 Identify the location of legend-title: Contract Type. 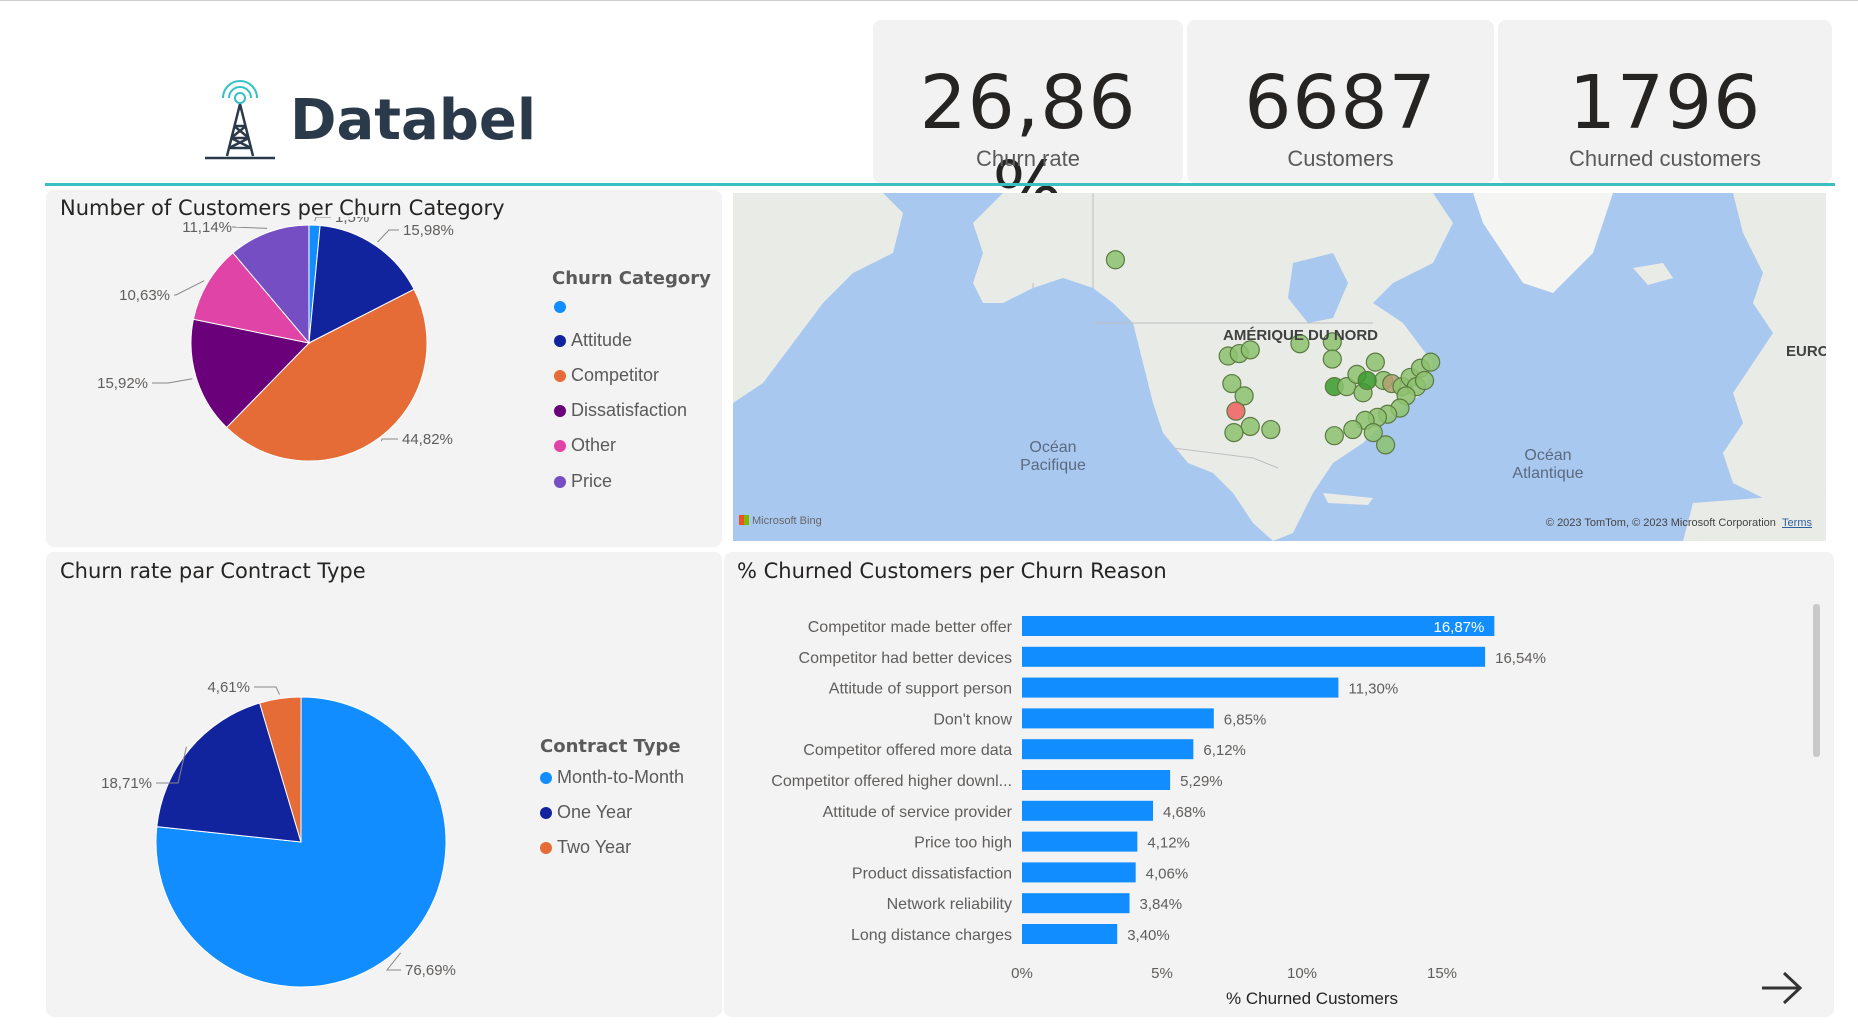
(610, 746).